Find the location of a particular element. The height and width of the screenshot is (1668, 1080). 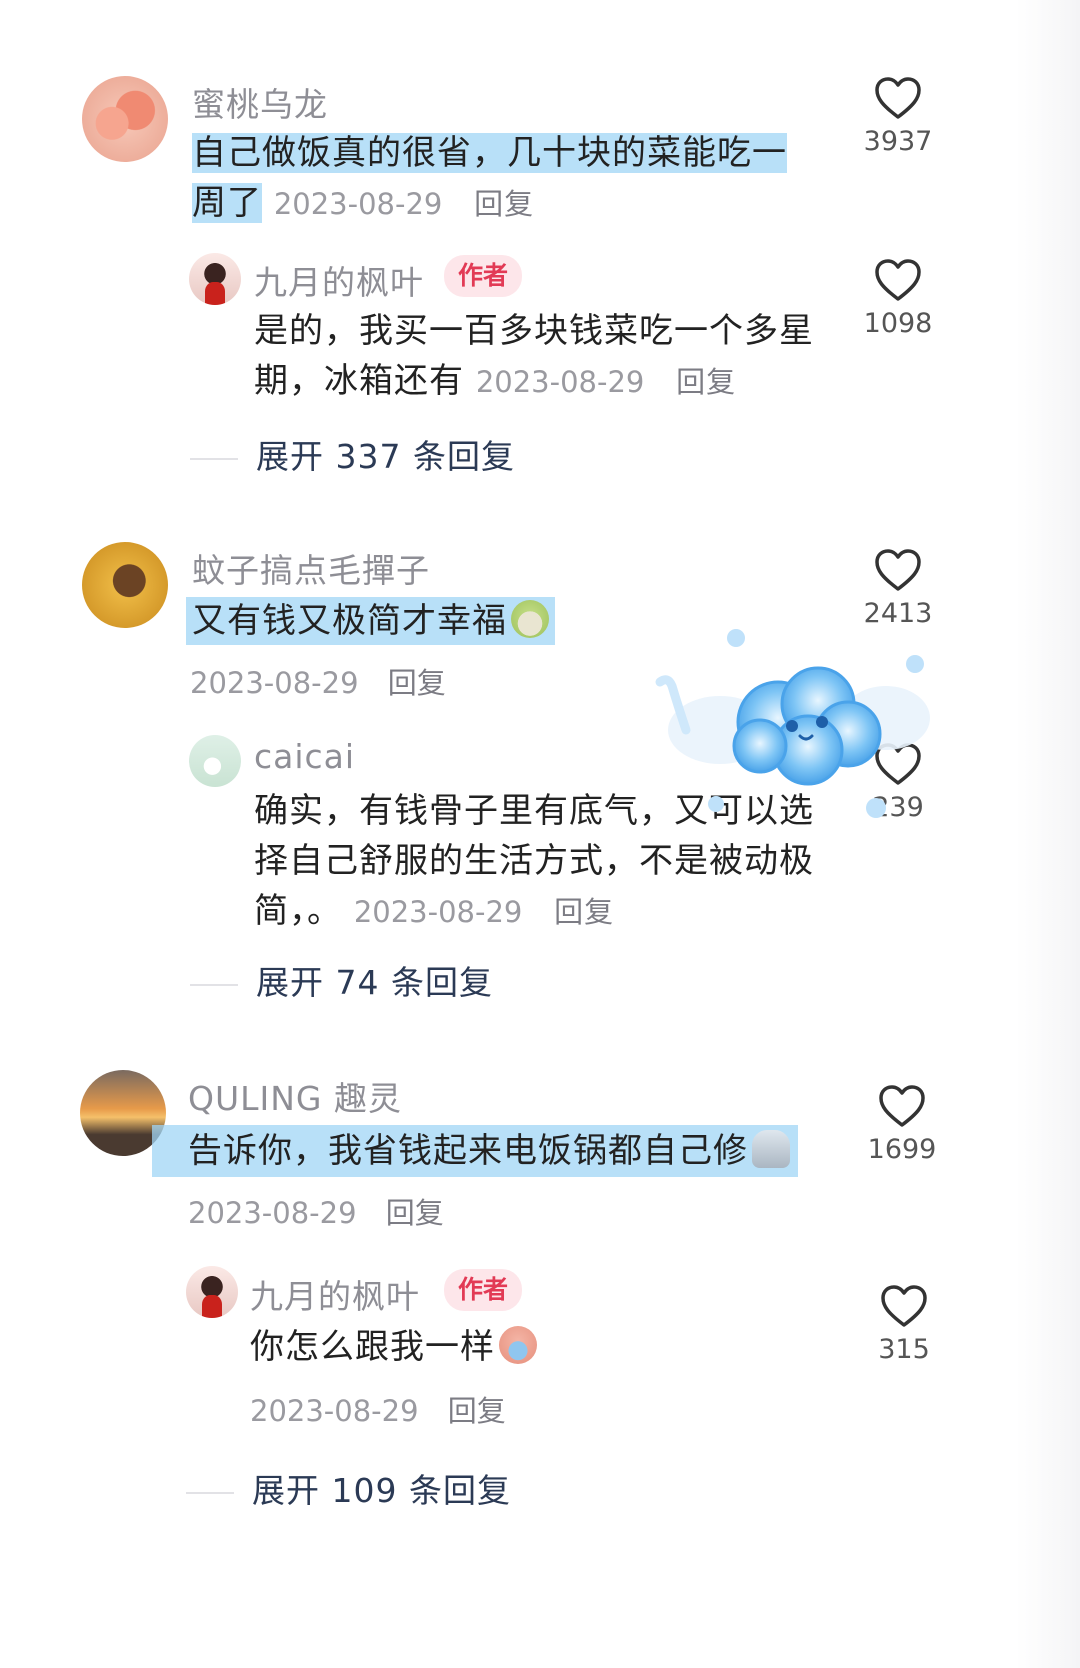

comment-username: 蜜桃乌龙 is located at coordinates (260, 102).